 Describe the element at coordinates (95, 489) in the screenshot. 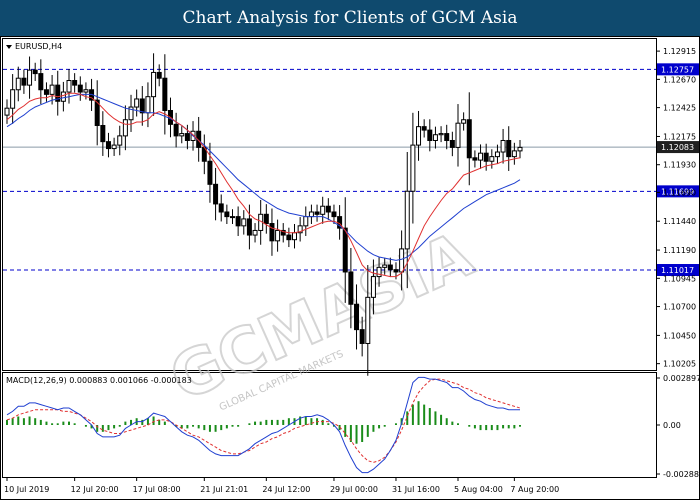

I see `time-tick-label: 12 Jul 20:00` at that location.